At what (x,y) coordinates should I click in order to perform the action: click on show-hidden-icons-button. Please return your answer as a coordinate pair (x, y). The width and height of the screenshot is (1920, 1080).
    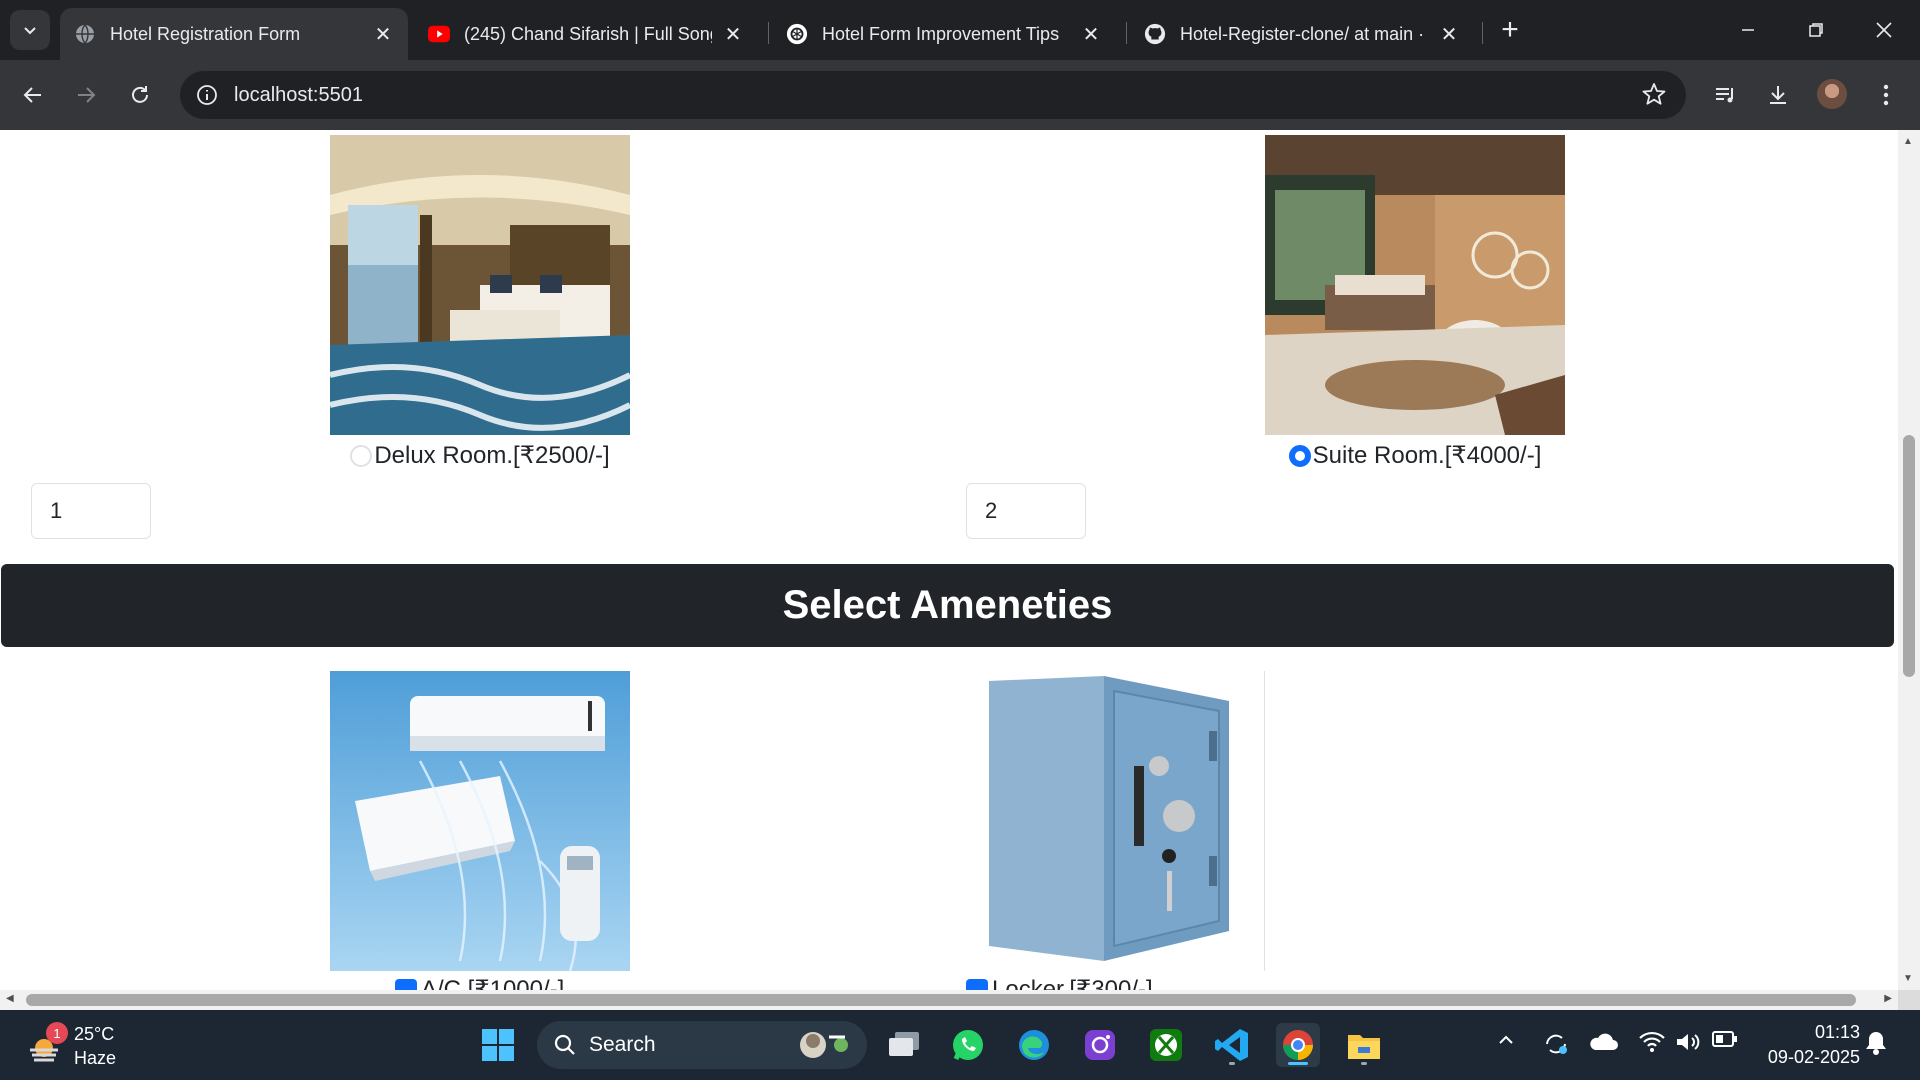
    Looking at the image, I should click on (1506, 1040).